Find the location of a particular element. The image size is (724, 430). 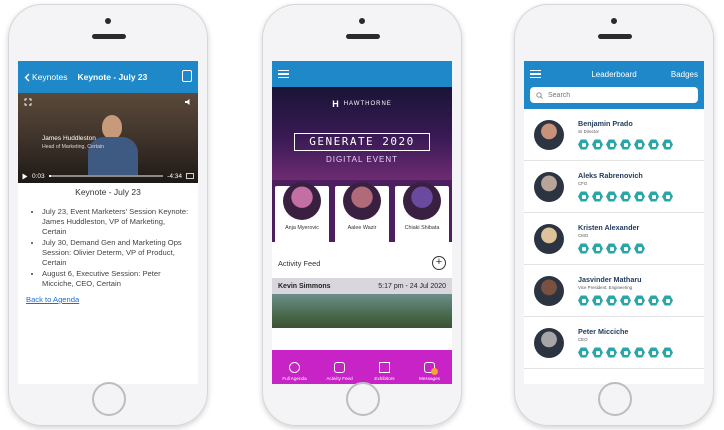

nav-full-agenda: Full Agenda is located at coordinates (295, 371).